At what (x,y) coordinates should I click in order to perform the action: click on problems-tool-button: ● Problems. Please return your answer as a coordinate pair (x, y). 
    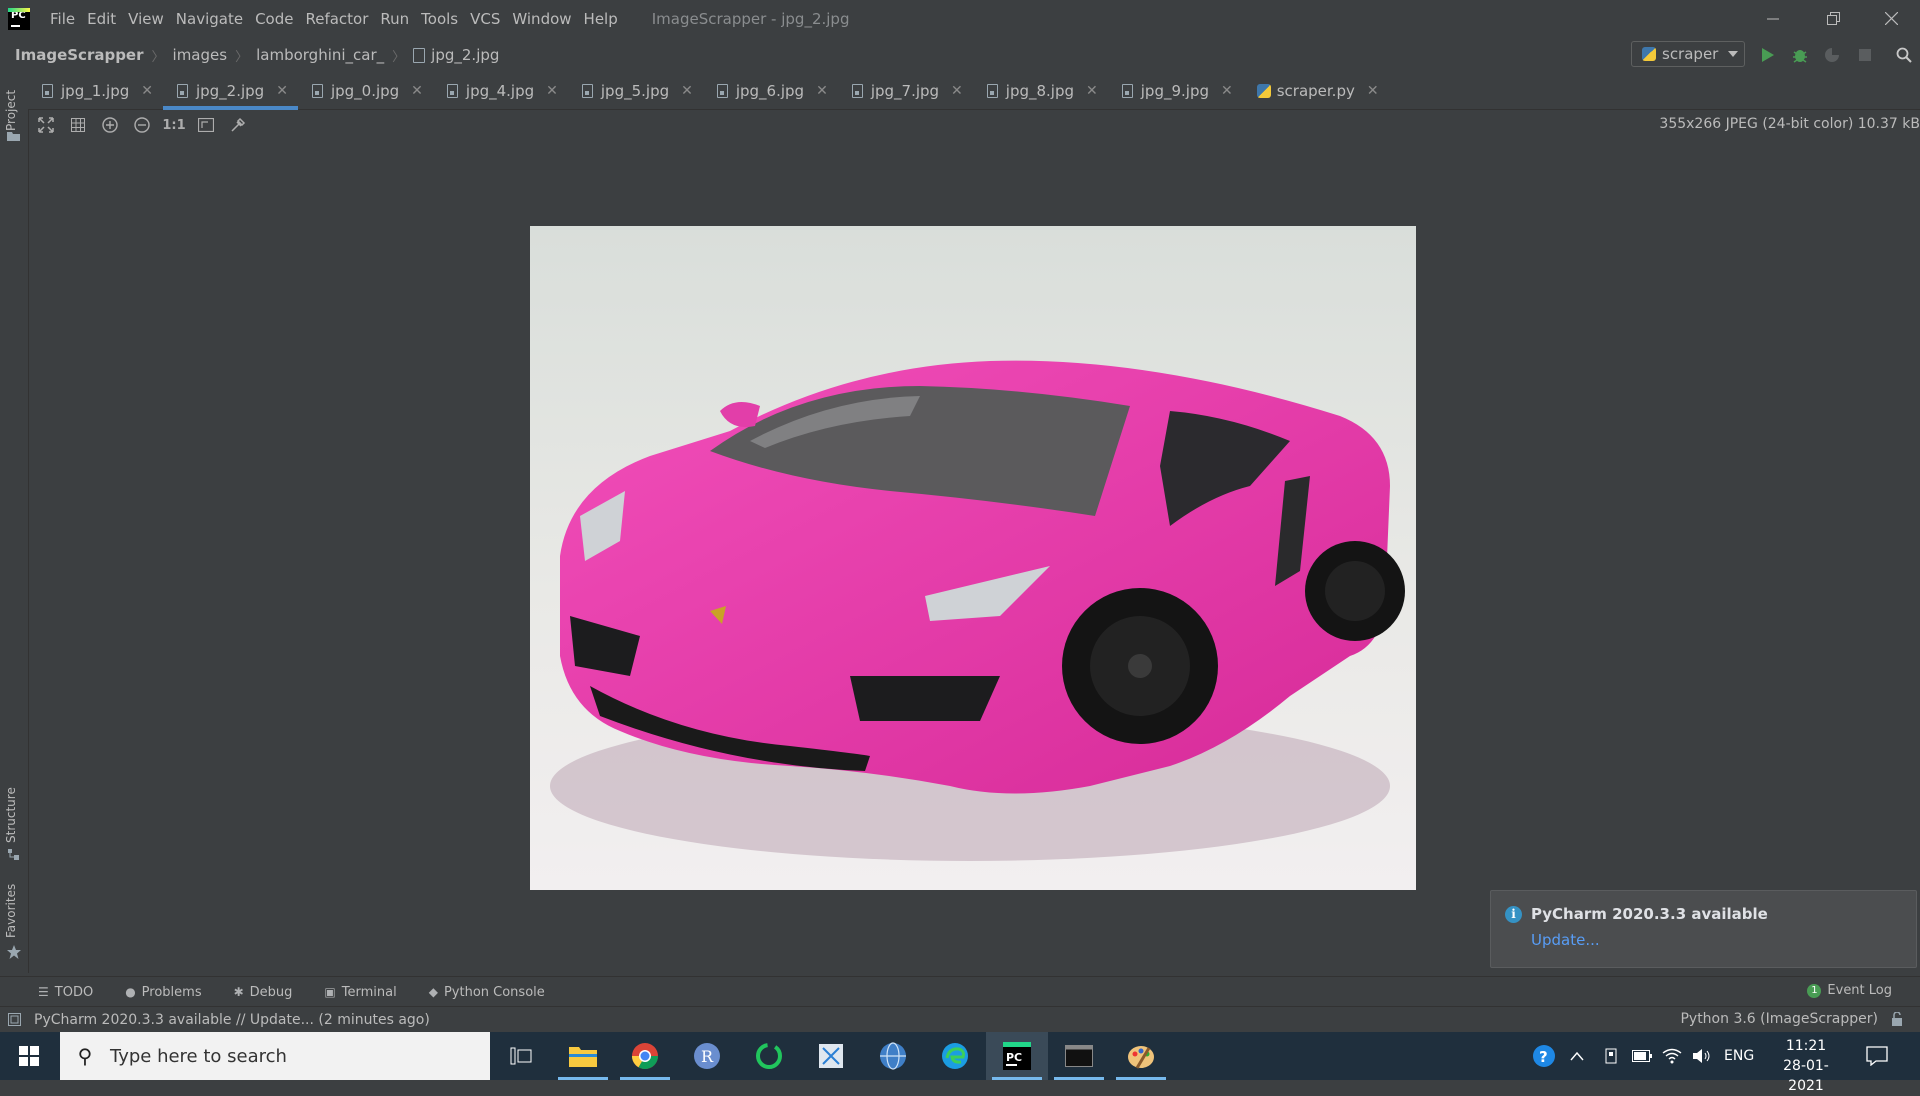
    Looking at the image, I should click on (163, 992).